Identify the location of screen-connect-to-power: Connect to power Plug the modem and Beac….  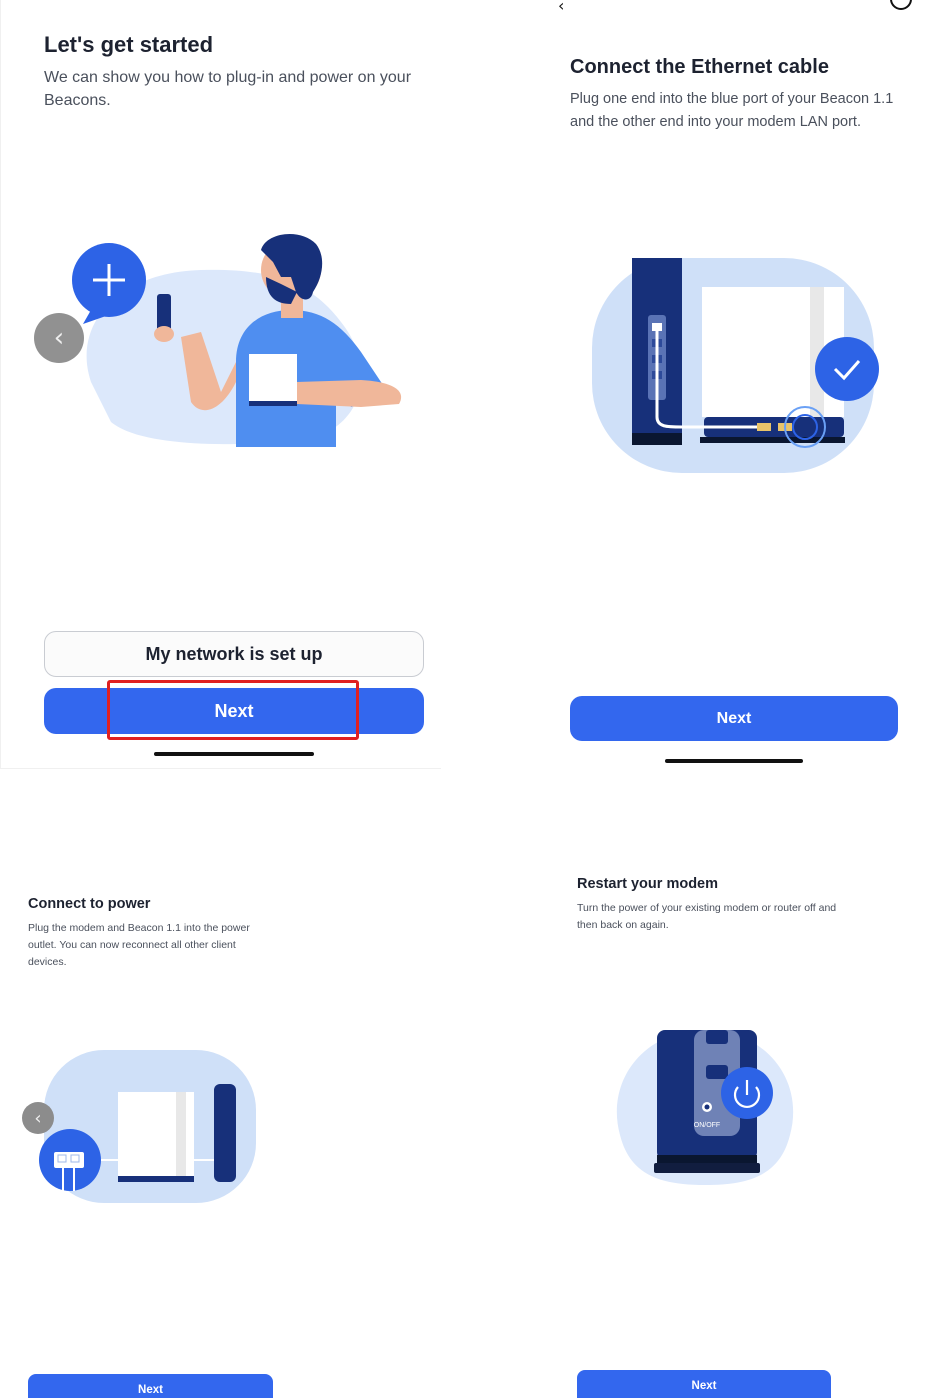
(150, 1134).